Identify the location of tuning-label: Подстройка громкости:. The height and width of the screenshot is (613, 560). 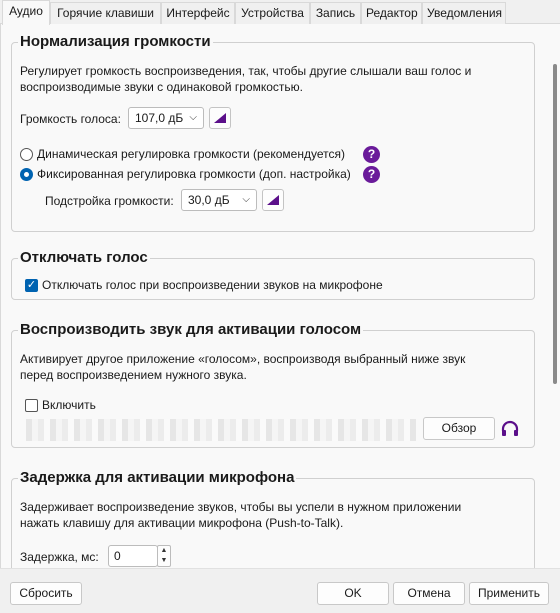
(109, 201).